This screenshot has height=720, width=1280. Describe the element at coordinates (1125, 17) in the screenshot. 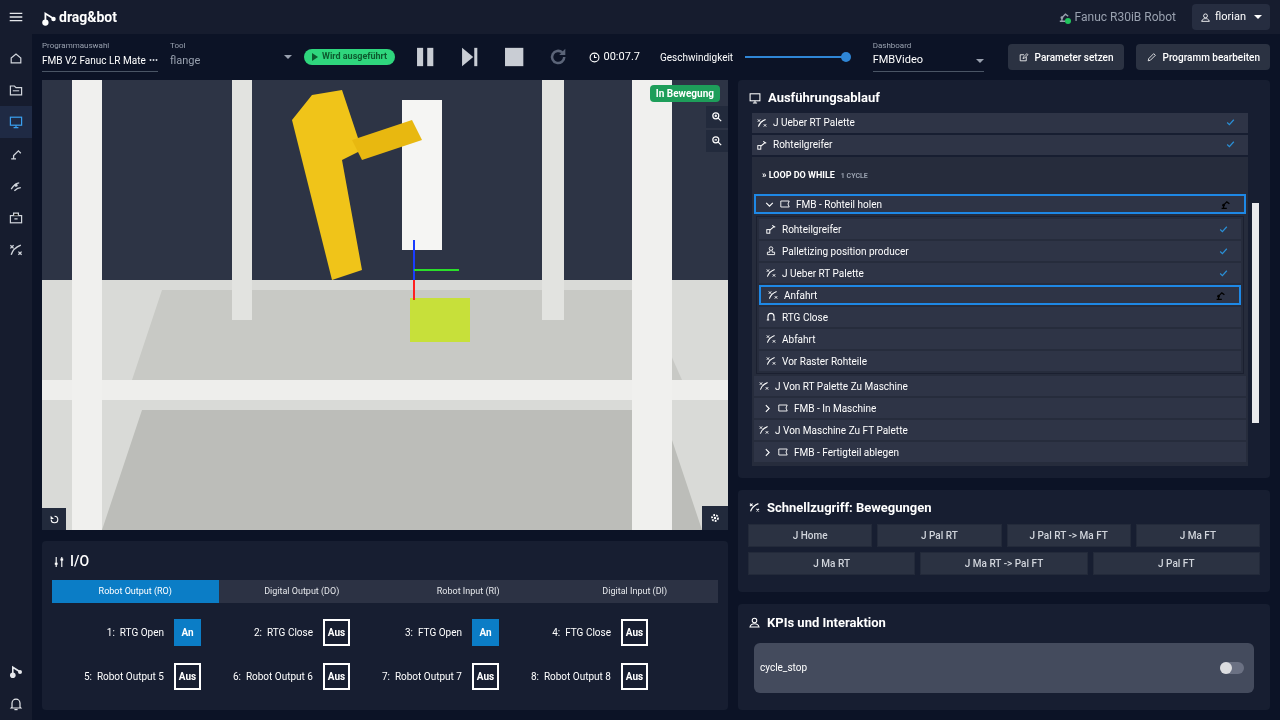

I see `robot-name: Fanuc R30iB Robot` at that location.